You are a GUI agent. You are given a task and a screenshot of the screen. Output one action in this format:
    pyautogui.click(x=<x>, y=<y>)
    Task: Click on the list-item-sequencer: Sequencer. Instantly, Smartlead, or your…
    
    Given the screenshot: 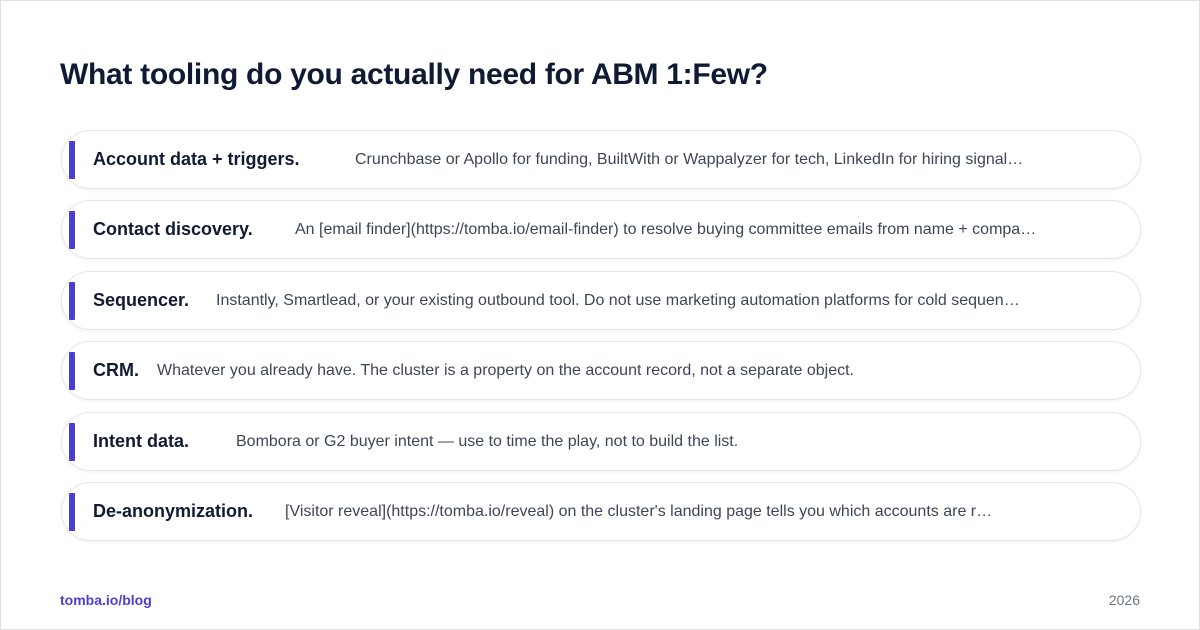 What is the action you would take?
    pyautogui.click(x=601, y=300)
    